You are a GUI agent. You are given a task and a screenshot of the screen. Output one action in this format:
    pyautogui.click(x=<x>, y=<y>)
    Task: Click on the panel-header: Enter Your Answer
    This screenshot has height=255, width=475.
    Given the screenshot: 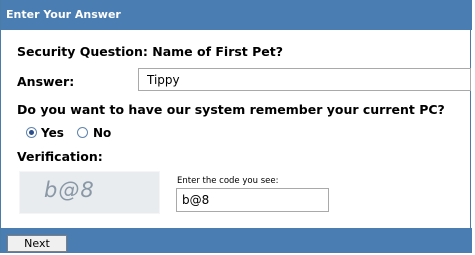 What is the action you would take?
    pyautogui.click(x=236, y=15)
    